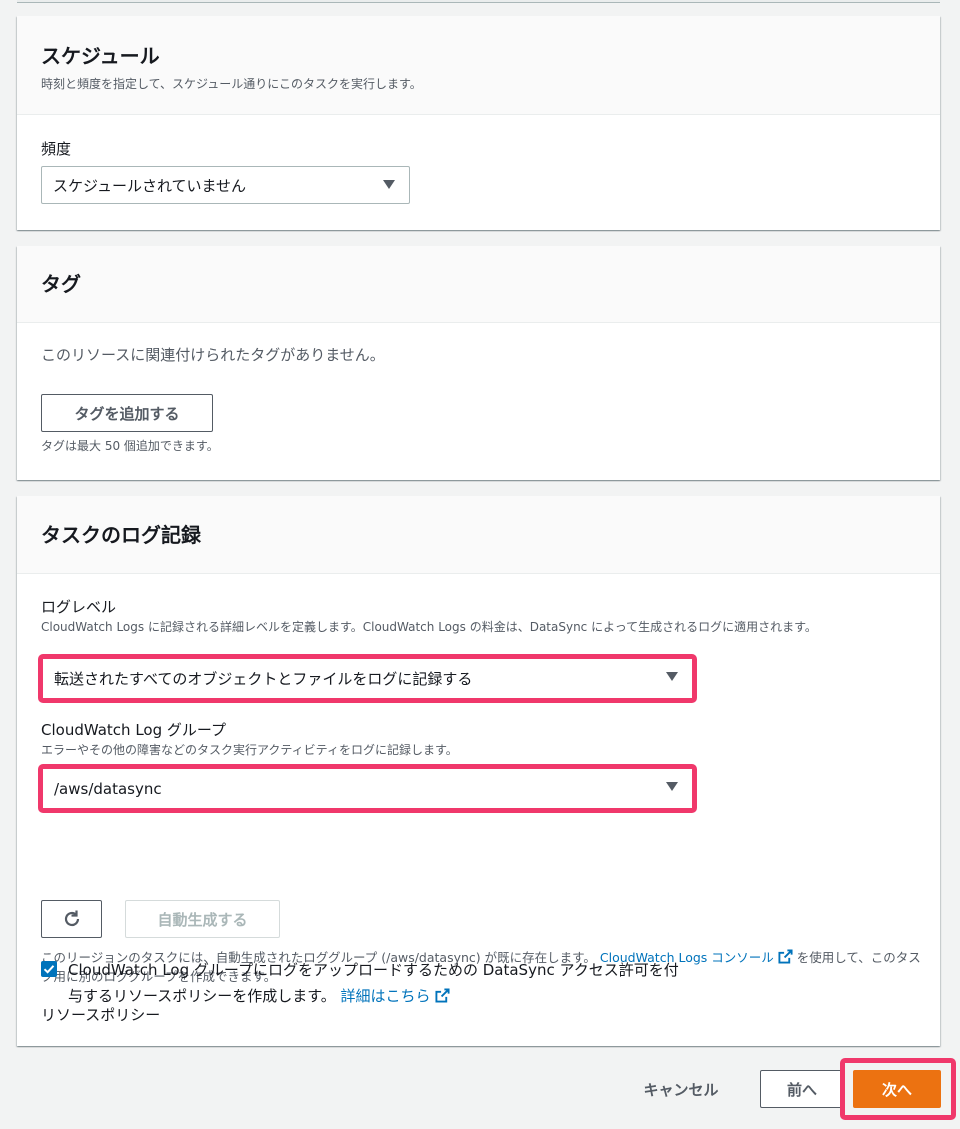  What do you see at coordinates (681, 1089) in the screenshot?
I see `cancel-button: キャンセル` at bounding box center [681, 1089].